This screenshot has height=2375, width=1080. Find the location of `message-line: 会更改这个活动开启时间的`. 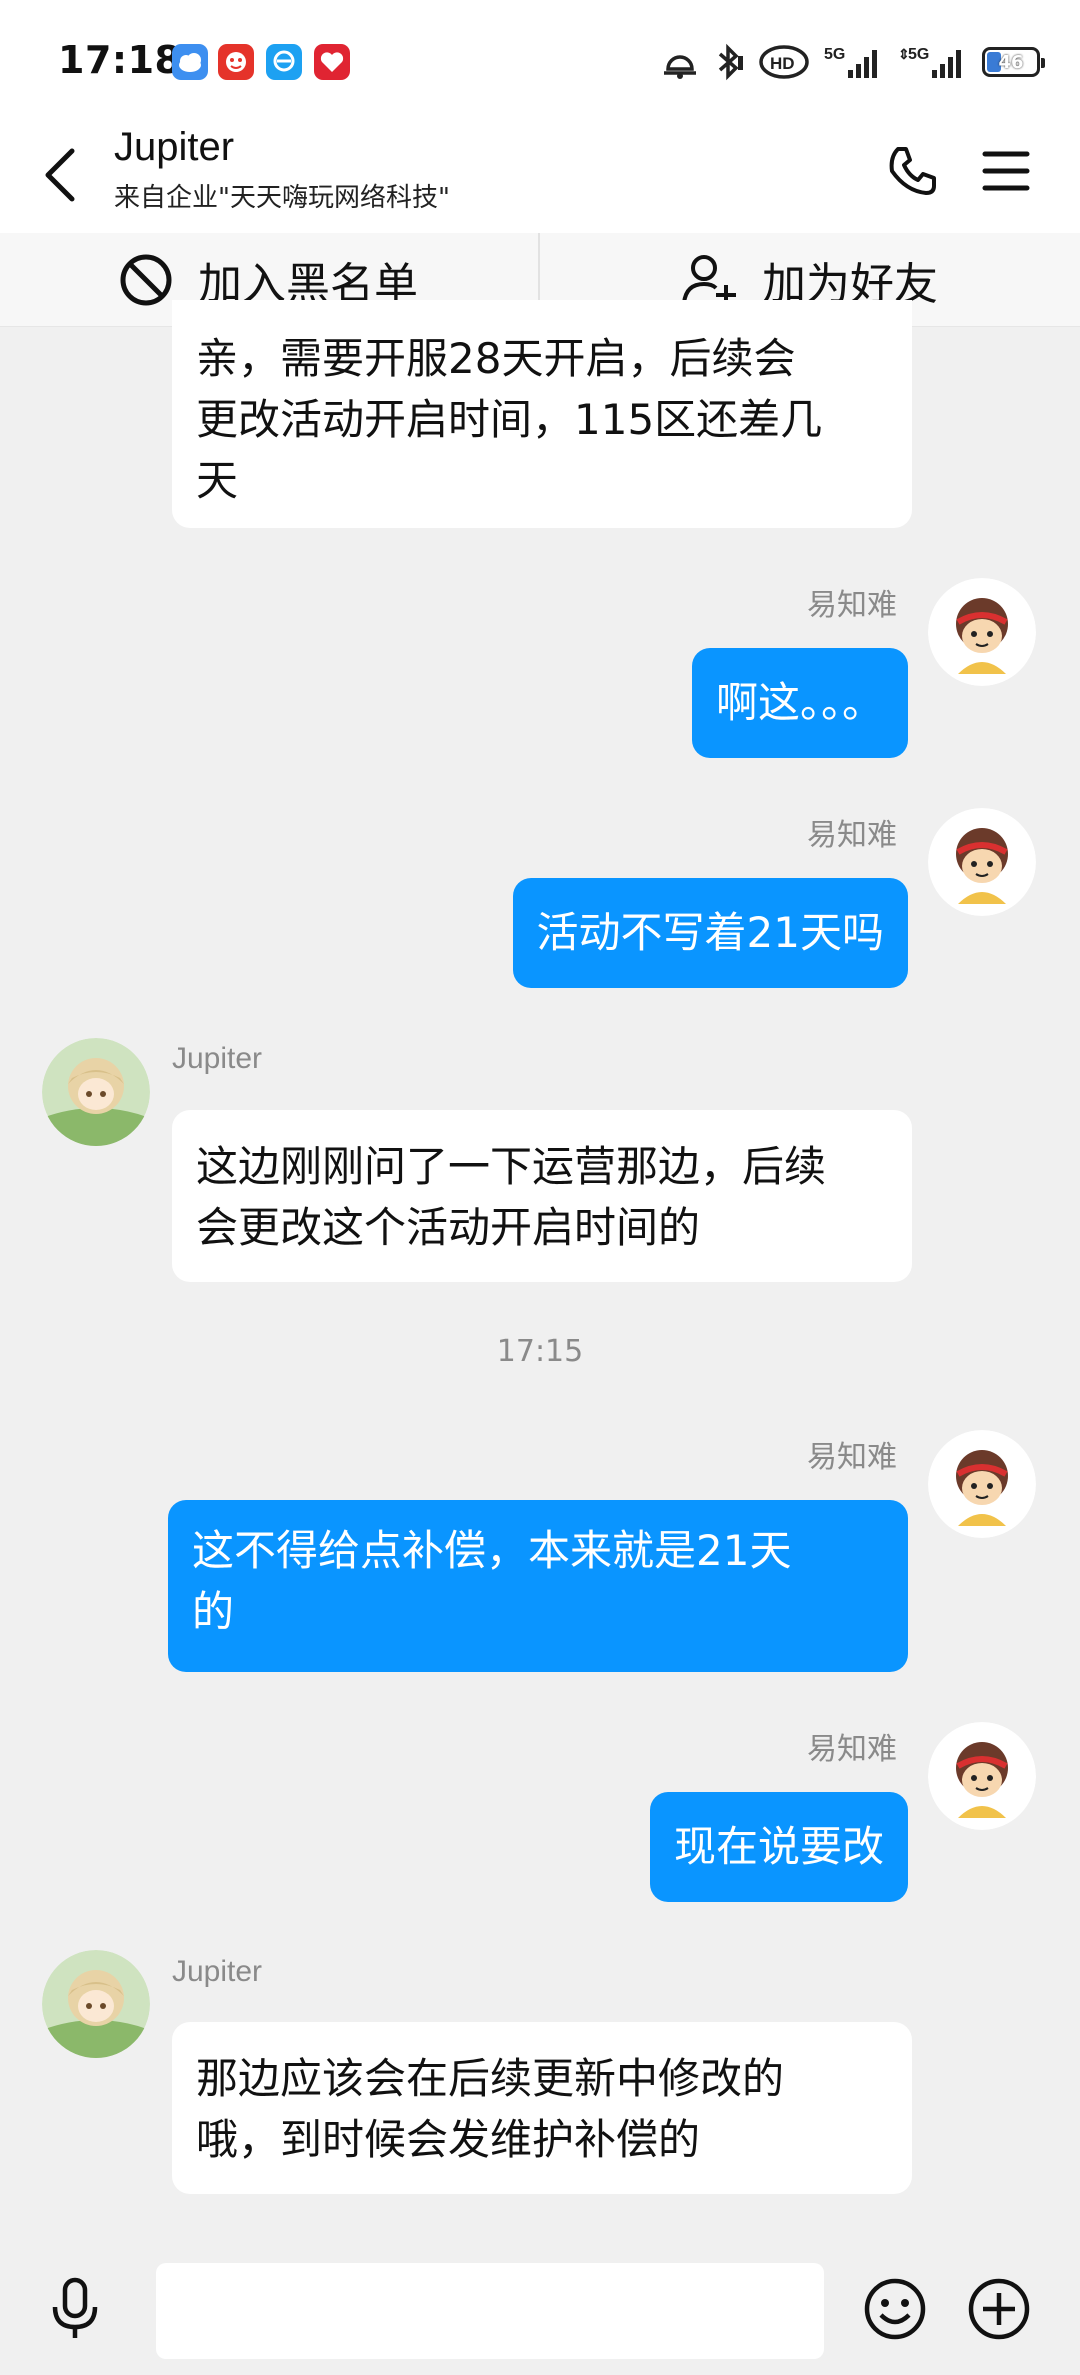

message-line: 会更改这个活动开启时间的 is located at coordinates (448, 1227).